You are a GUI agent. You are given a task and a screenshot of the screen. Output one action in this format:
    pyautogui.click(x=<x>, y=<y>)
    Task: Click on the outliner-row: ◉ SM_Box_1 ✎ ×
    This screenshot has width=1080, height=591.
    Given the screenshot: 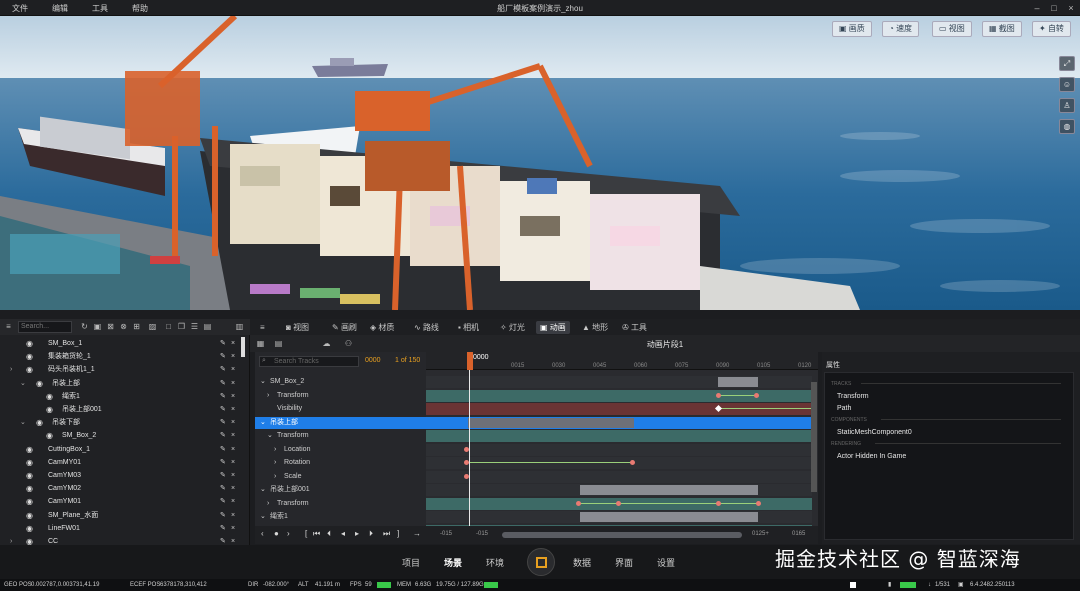 What is the action you would take?
    pyautogui.click(x=122, y=343)
    